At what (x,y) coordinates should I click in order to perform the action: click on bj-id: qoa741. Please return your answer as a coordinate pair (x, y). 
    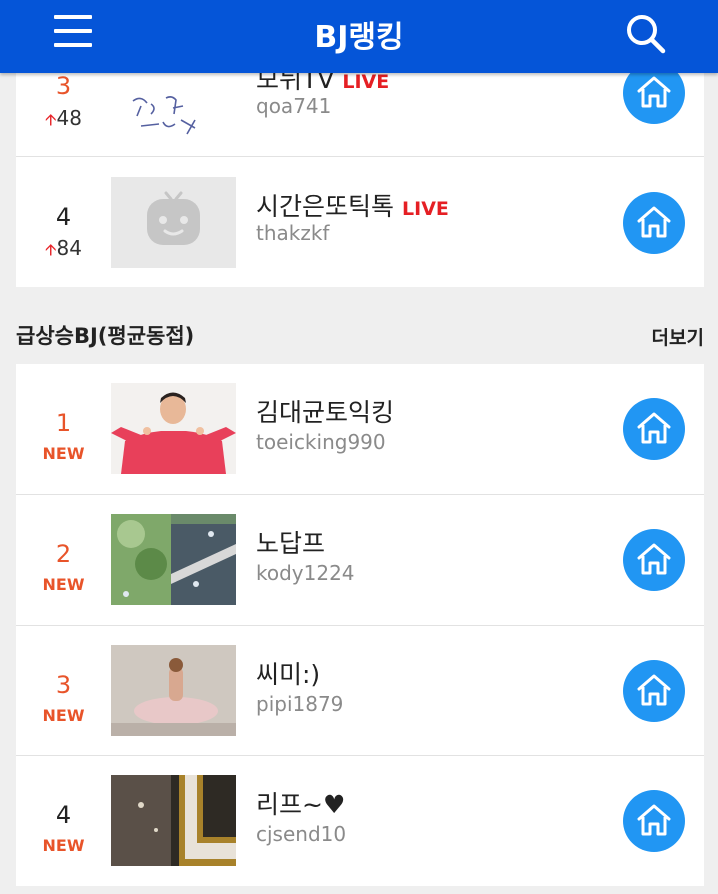
    Looking at the image, I should click on (294, 106).